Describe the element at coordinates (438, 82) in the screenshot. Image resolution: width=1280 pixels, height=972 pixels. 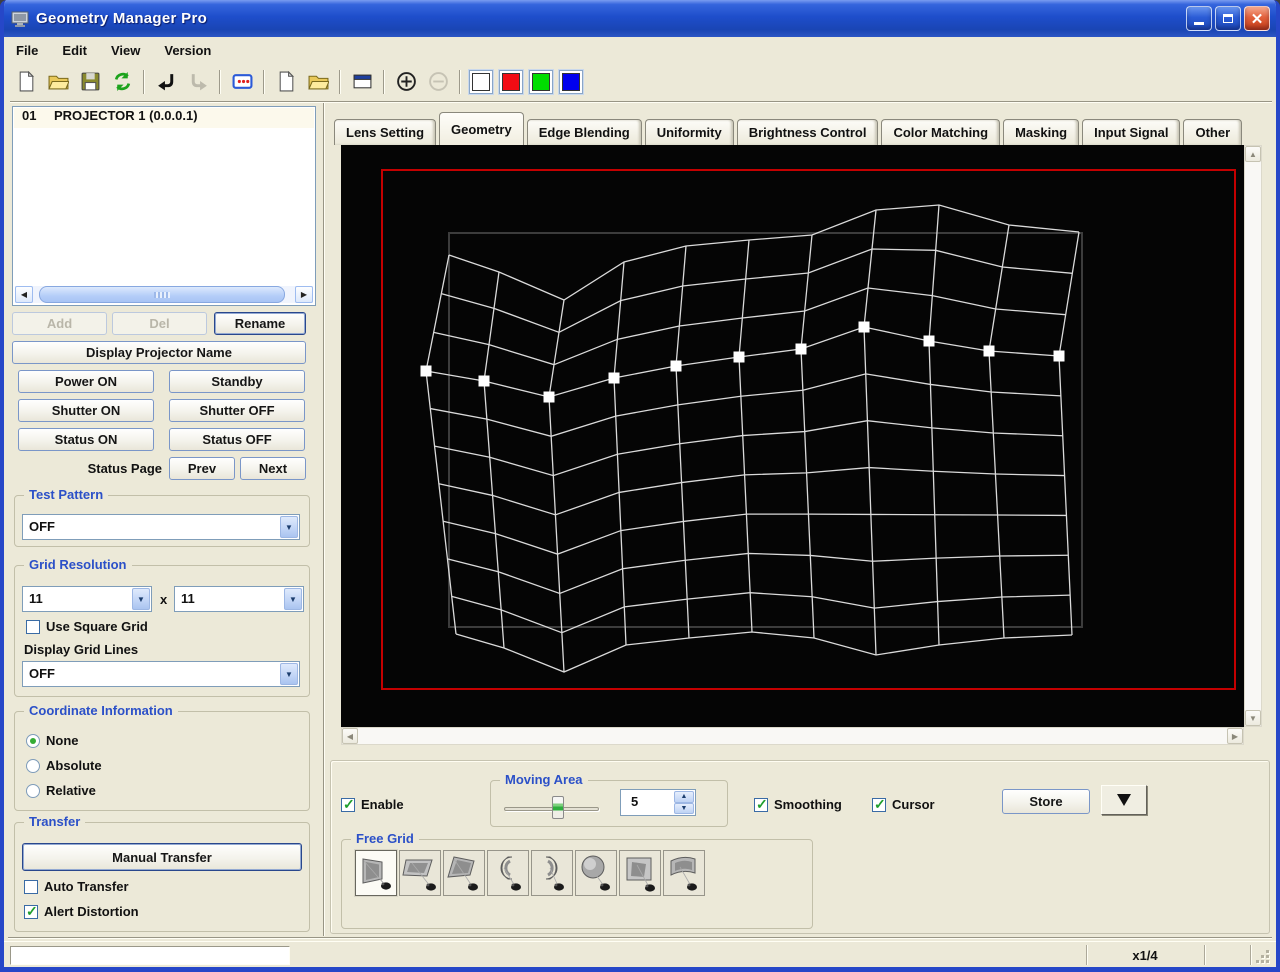
I see `zoom-out-button` at that location.